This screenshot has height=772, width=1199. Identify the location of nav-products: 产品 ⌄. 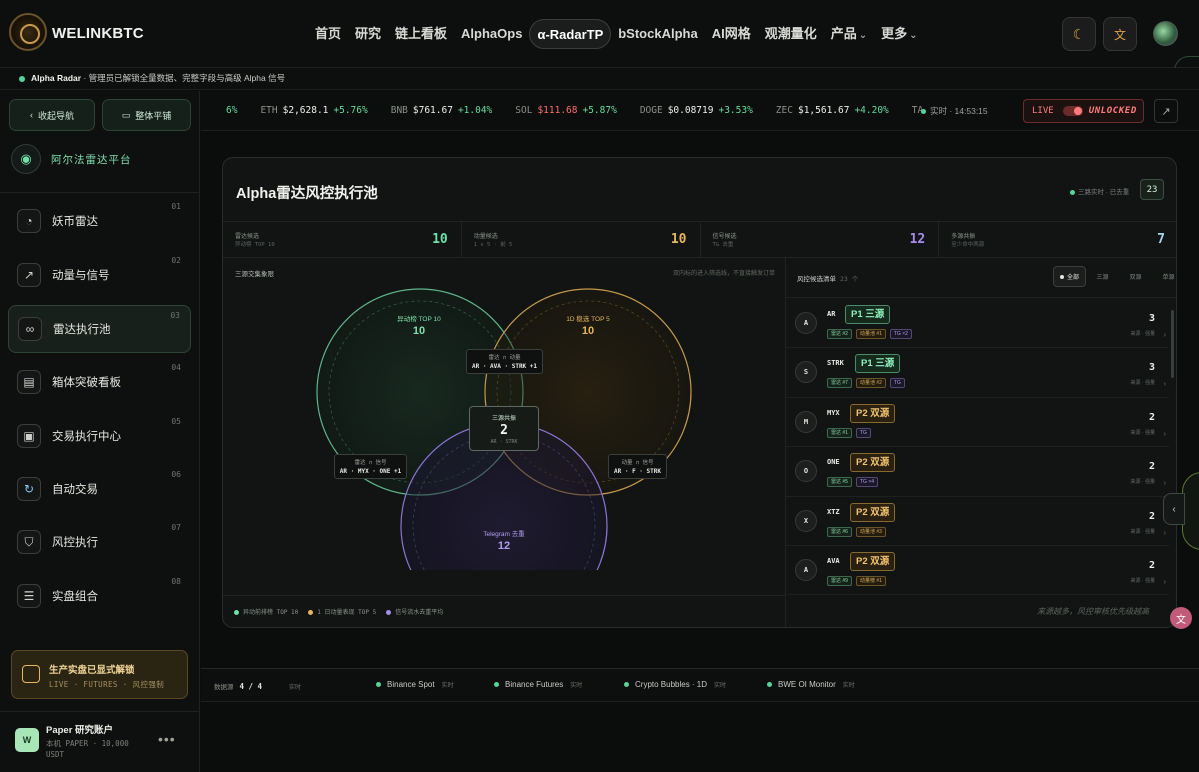
(849, 34).